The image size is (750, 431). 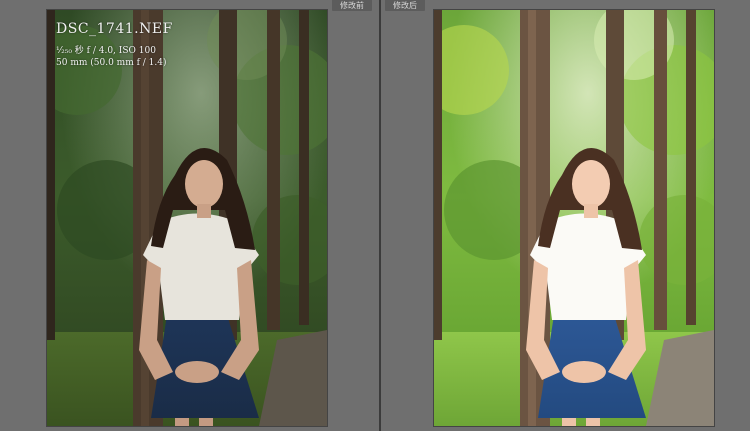 What do you see at coordinates (405, 5) in the screenshot?
I see `after-label: 修改后` at bounding box center [405, 5].